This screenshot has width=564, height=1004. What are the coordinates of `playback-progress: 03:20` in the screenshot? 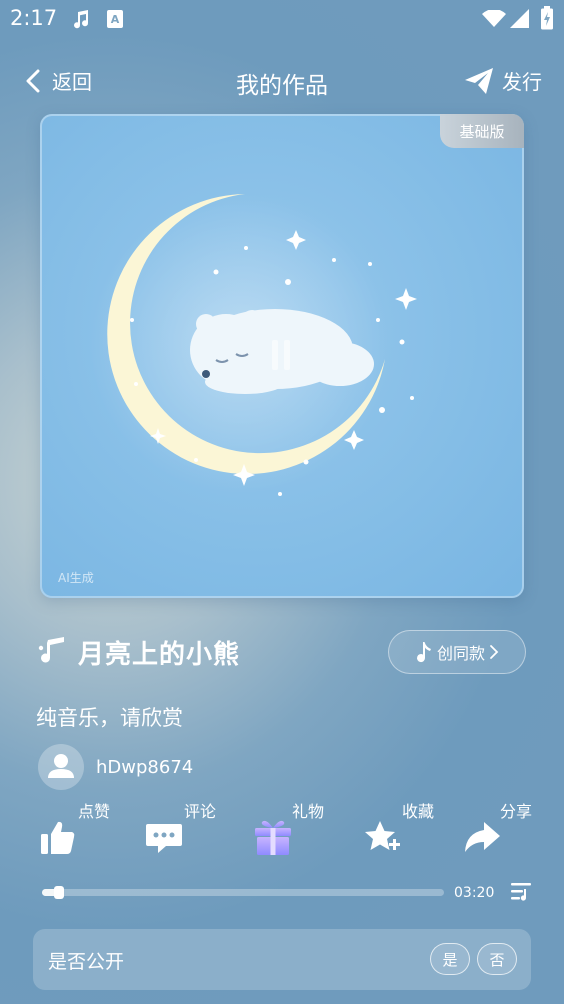 It's located at (290, 893).